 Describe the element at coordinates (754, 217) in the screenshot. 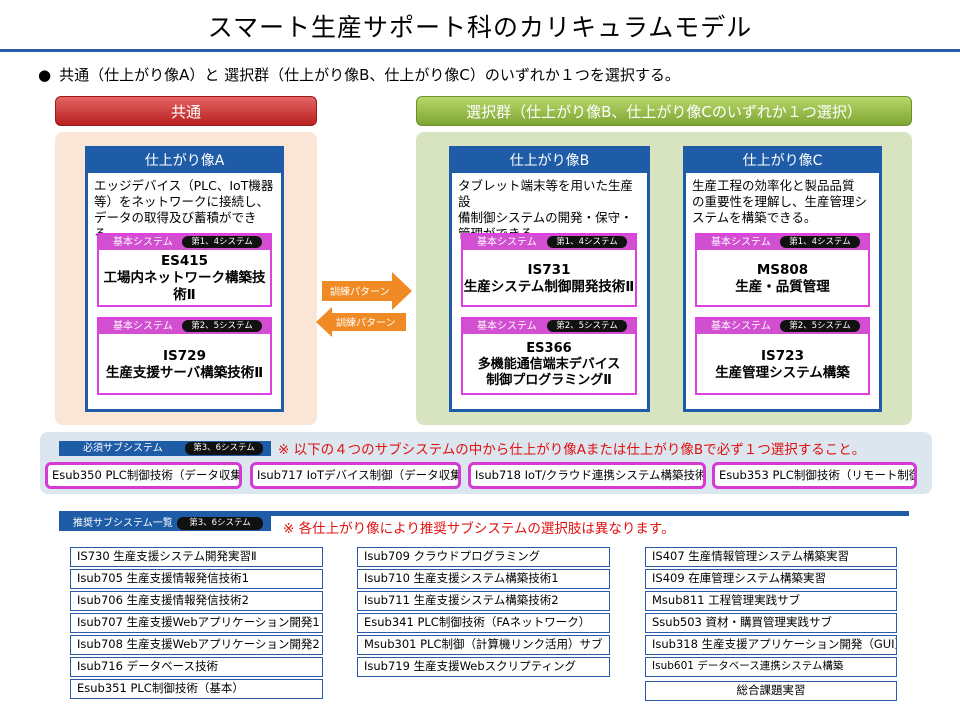

I see `card-c-desc-line: ステムを構築できる。` at that location.